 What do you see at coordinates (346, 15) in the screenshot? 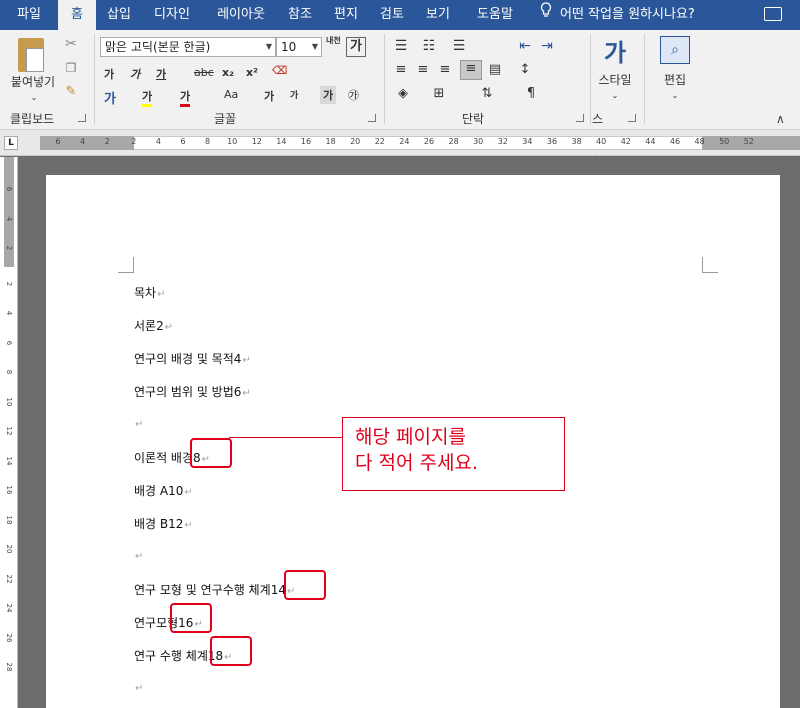
I see `tab-mailings: 편지` at bounding box center [346, 15].